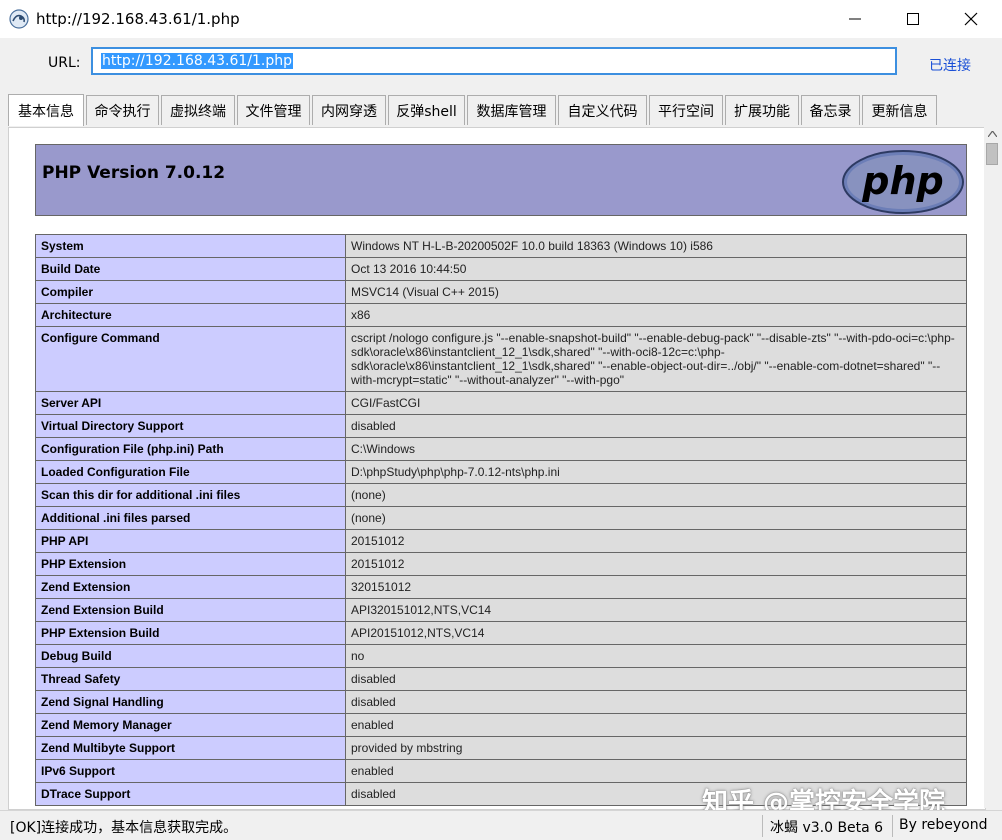 The height and width of the screenshot is (840, 1002). I want to click on phpinfo-row: Architecture x86, so click(501, 315).